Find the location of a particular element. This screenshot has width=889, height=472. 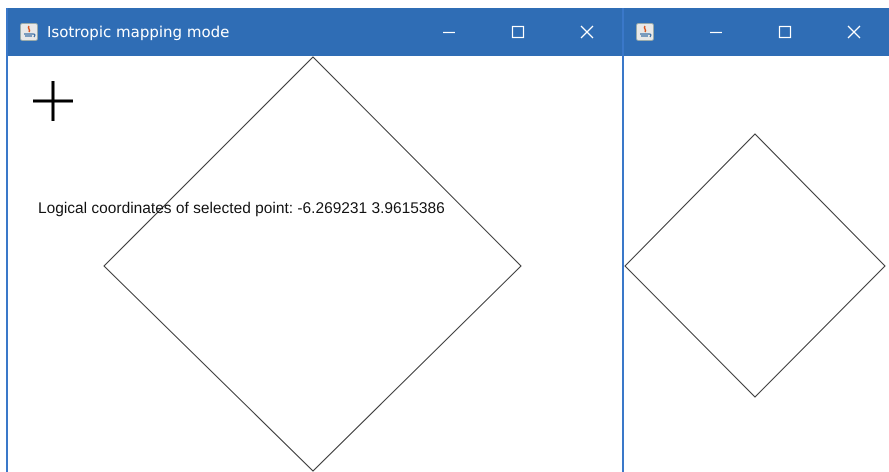

window-title: Isotropic mapping mode is located at coordinates (138, 32).